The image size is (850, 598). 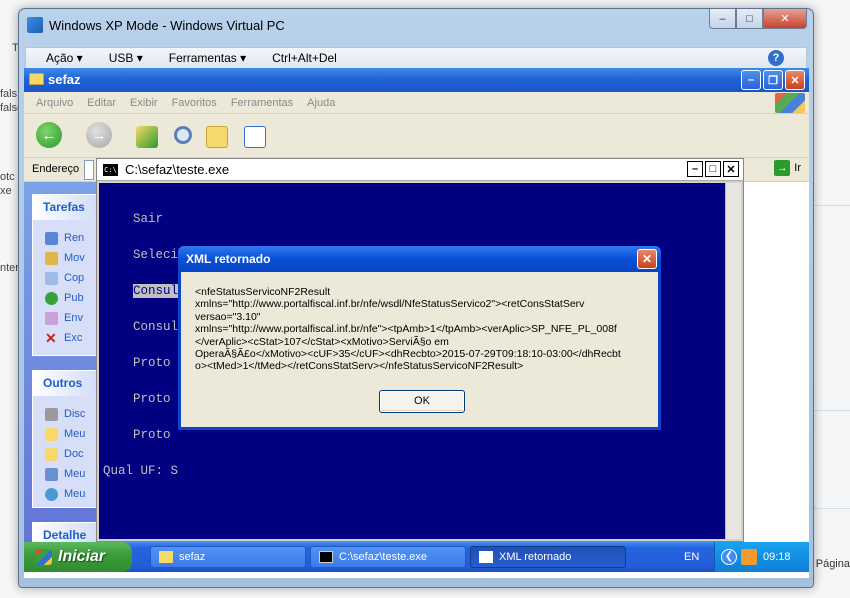 I want to click on menu-exibir: Exibir, so click(x=144, y=103).